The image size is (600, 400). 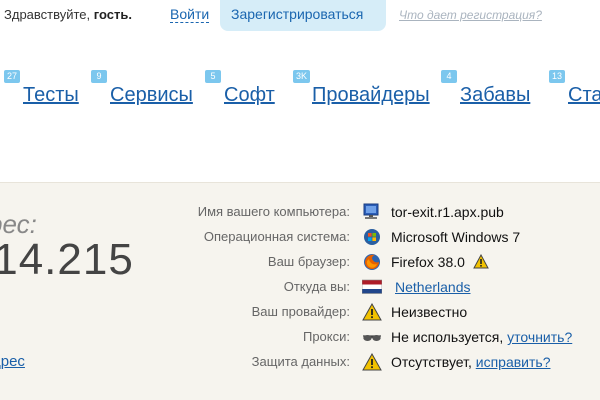 What do you see at coordinates (372, 338) in the screenshot?
I see `glasses-icon` at bounding box center [372, 338].